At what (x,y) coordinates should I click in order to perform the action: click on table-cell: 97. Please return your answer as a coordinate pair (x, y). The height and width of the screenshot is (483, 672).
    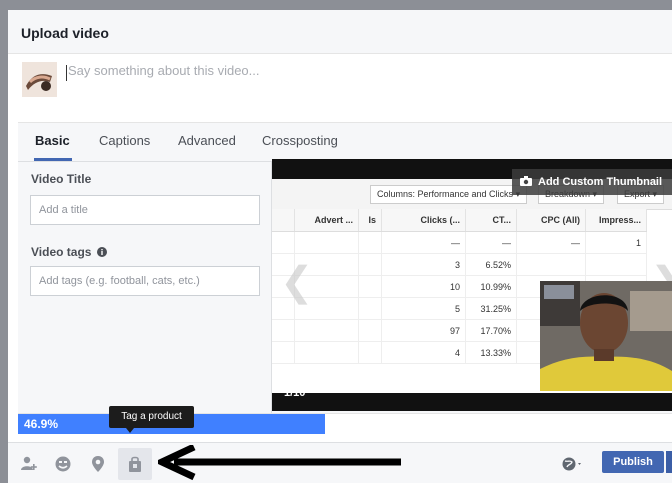
    Looking at the image, I should click on (423, 330).